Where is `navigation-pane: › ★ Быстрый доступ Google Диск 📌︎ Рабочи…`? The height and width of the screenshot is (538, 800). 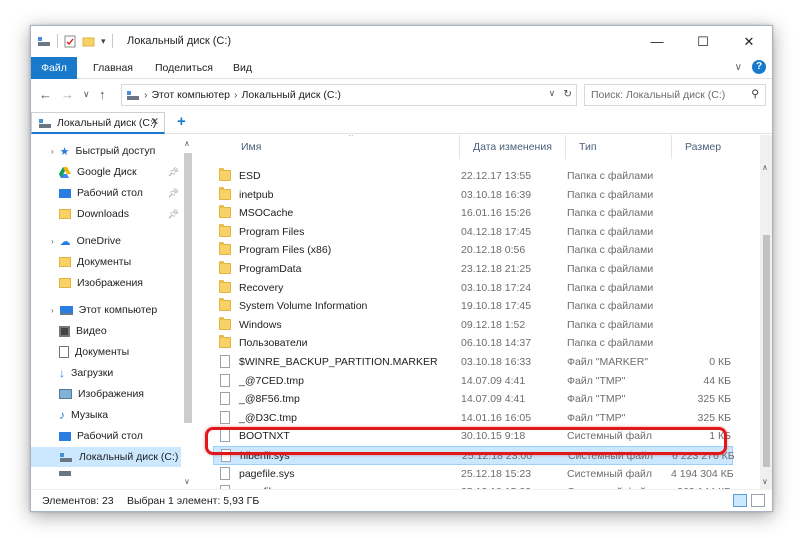
navigation-pane: › ★ Быстрый доступ Google Диск 📌︎ Рабочи… is located at coordinates (113, 312).